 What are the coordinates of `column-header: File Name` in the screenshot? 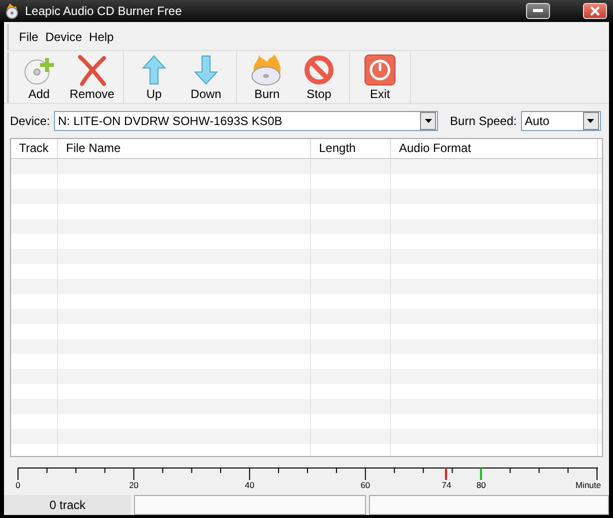 It's located at (184, 148).